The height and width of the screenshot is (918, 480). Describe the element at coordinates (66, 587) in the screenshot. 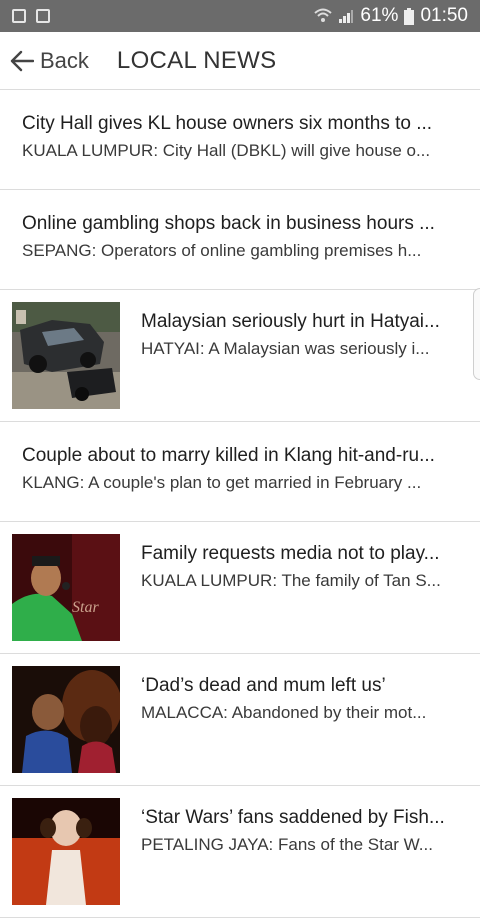

I see `singer-thumbnail: Star` at that location.